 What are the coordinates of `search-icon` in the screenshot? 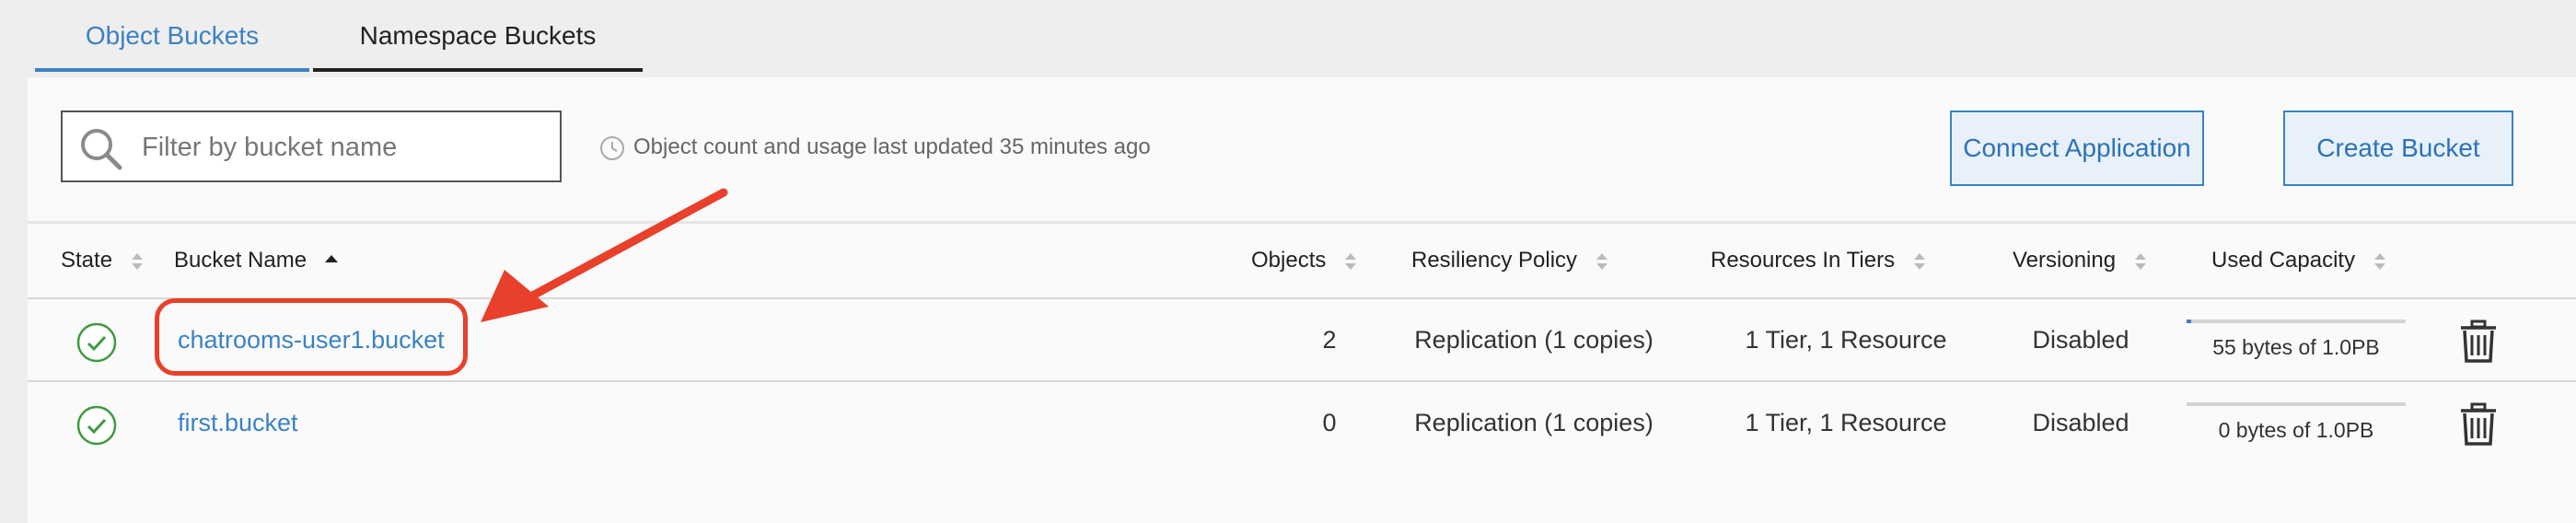 It's located at (101, 149).